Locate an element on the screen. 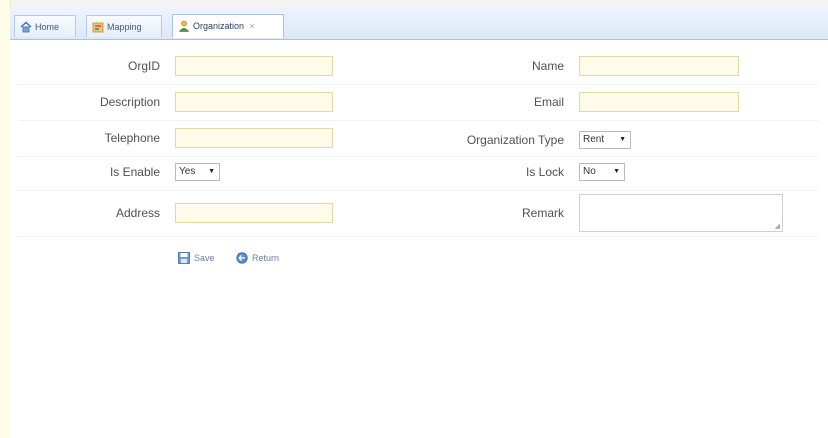  return-button: Return is located at coordinates (257, 258).